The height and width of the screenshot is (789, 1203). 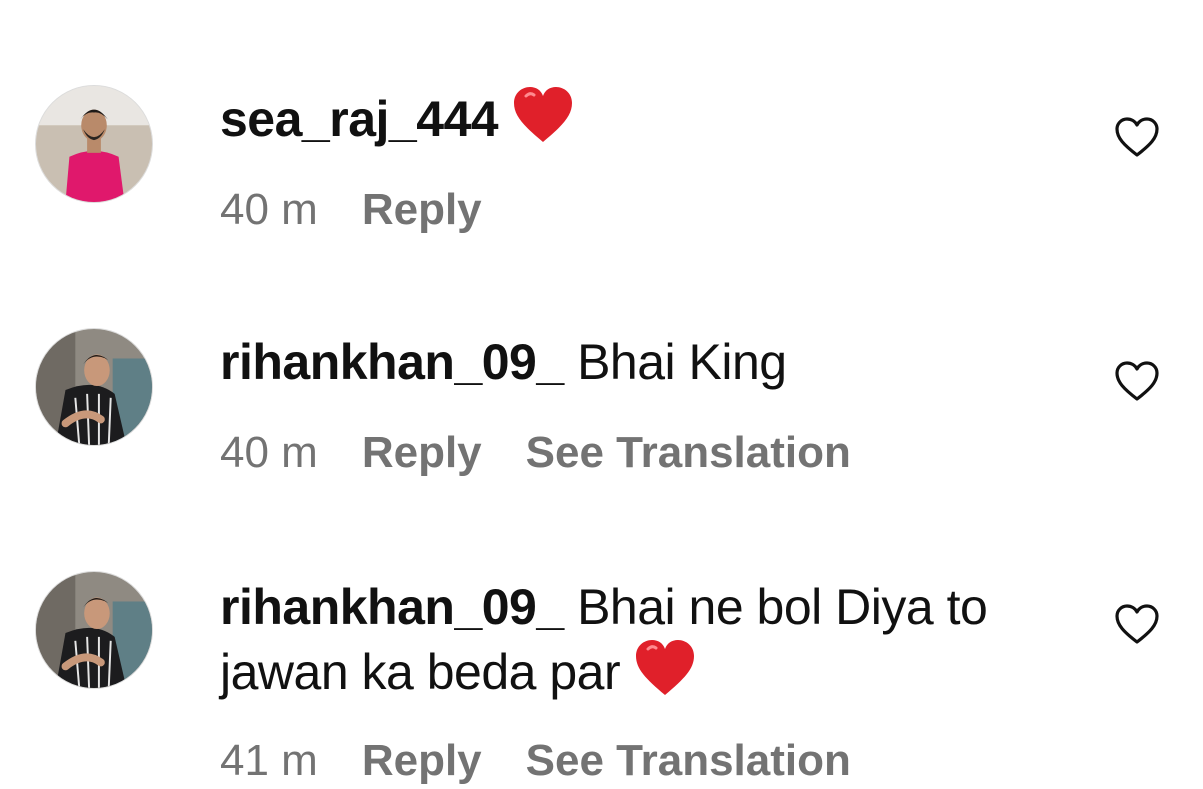 I want to click on comment-body: sea_raj_444, so click(x=650, y=118).